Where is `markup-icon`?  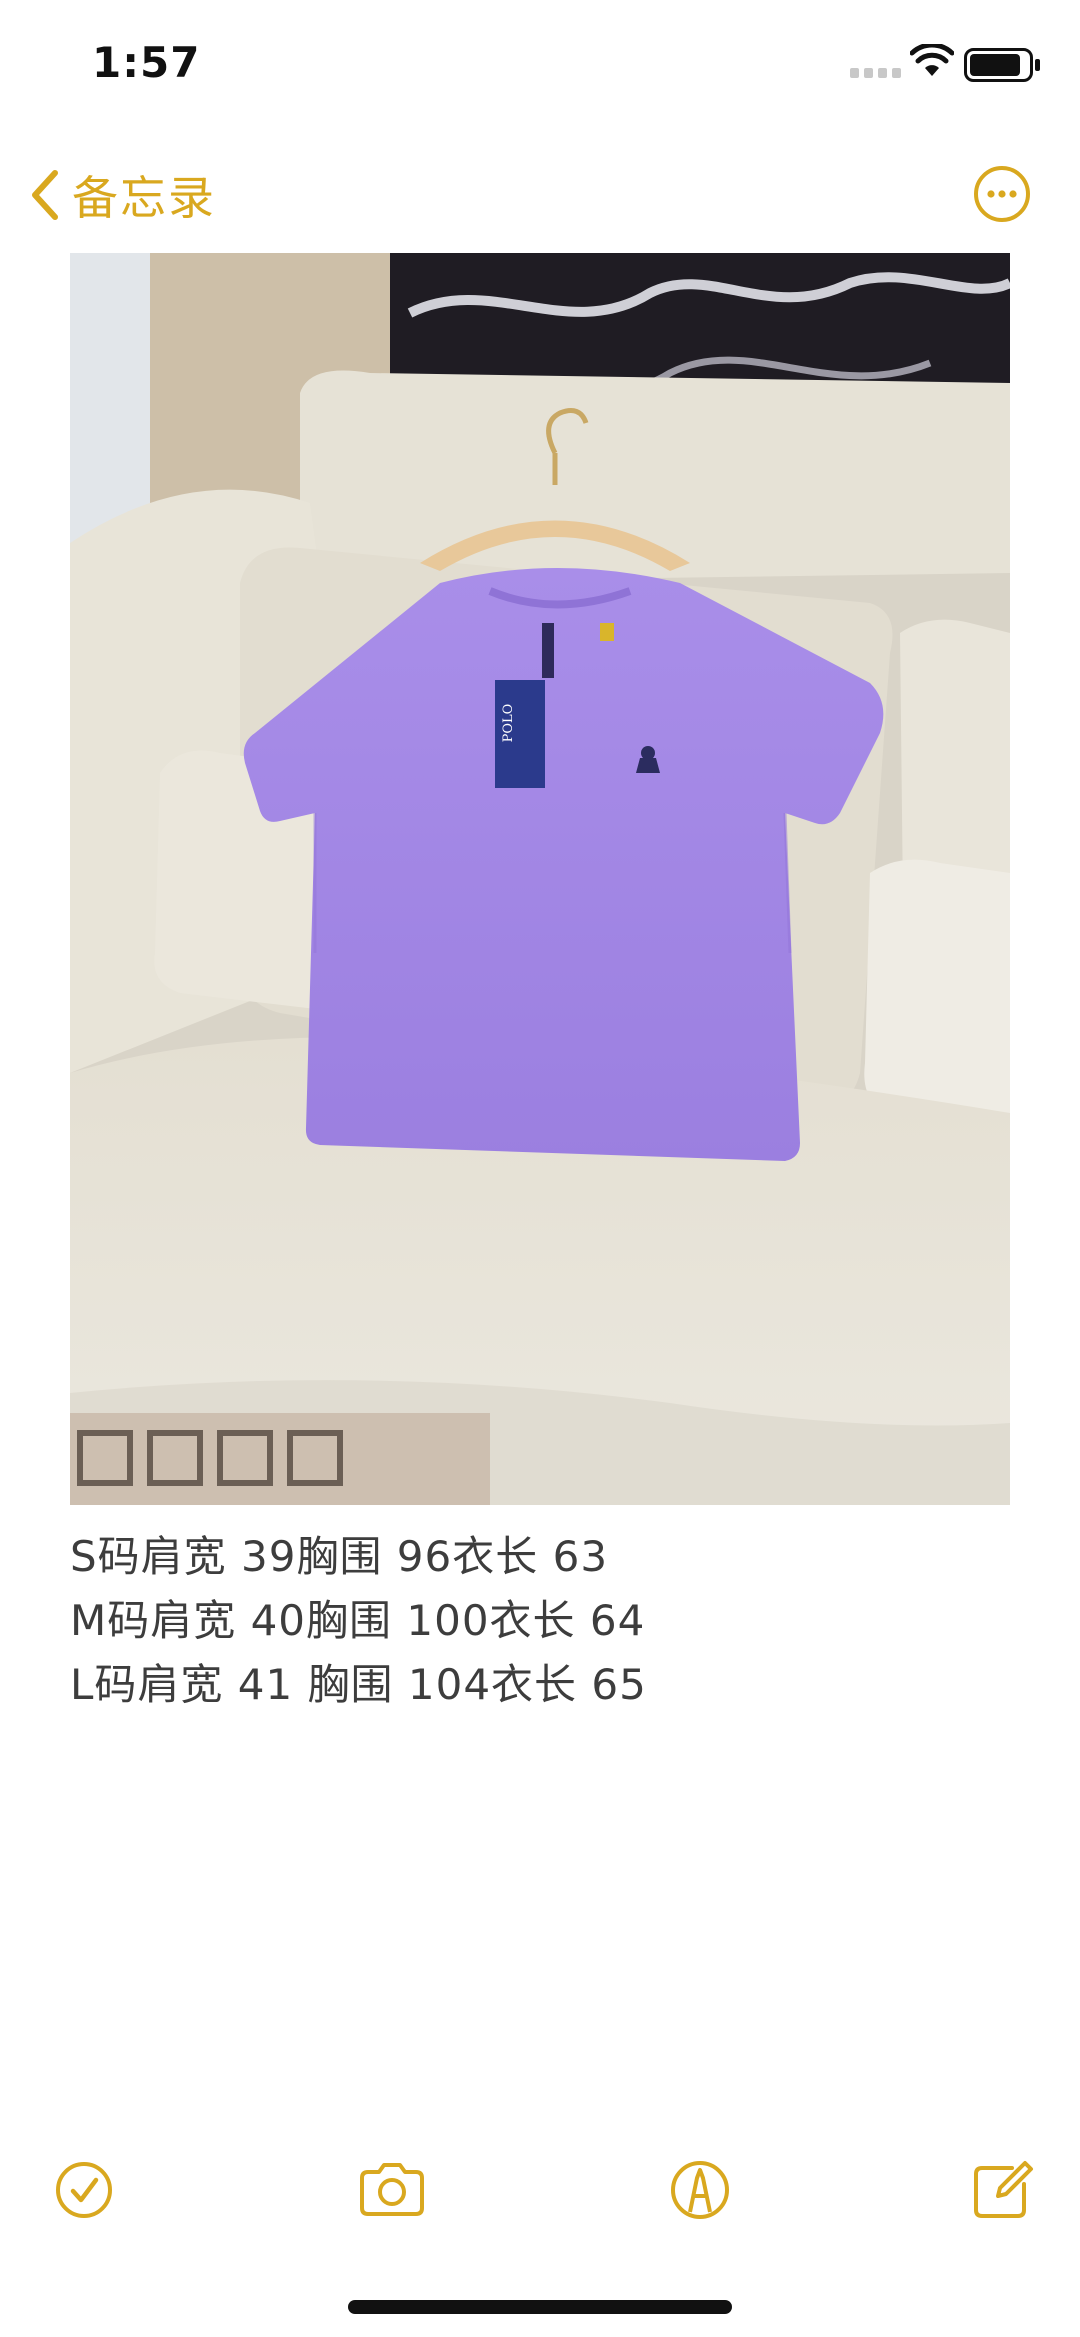 markup-icon is located at coordinates (700, 2190).